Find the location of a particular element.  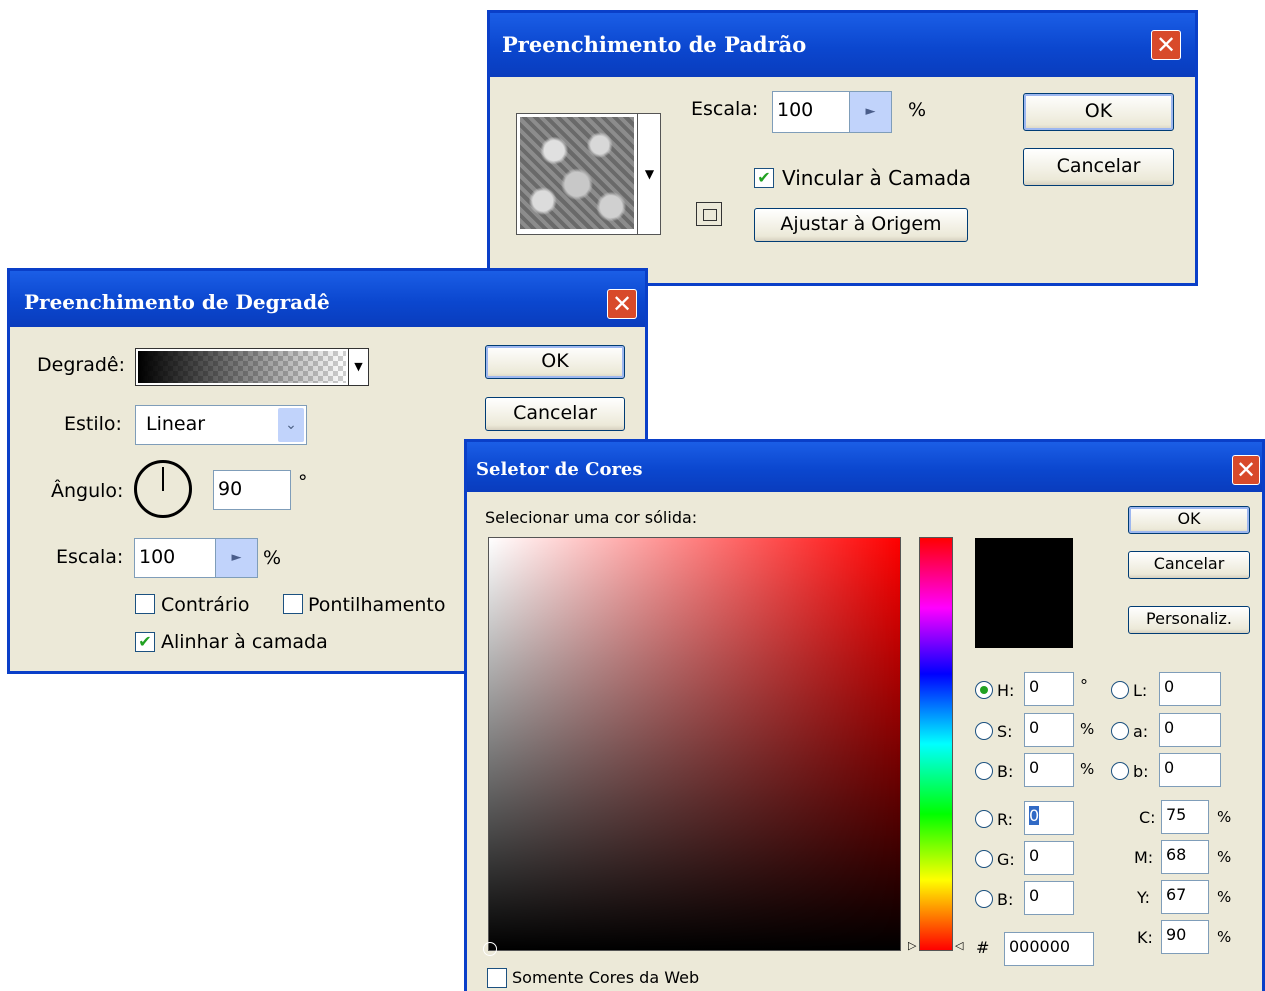

gradient-fill-close-button: ✕ is located at coordinates (622, 304).